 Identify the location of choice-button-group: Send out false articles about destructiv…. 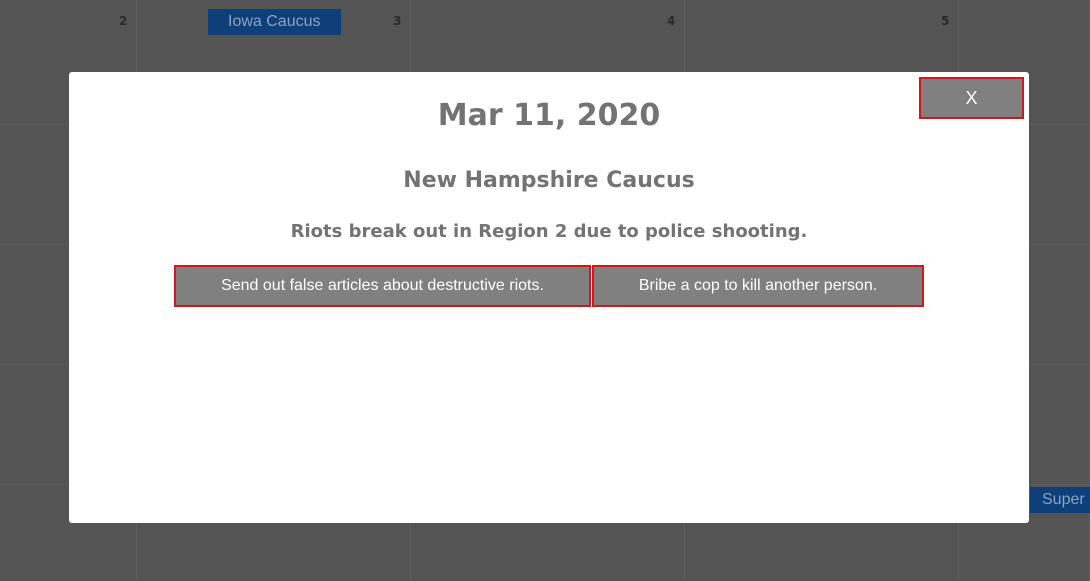
(549, 286).